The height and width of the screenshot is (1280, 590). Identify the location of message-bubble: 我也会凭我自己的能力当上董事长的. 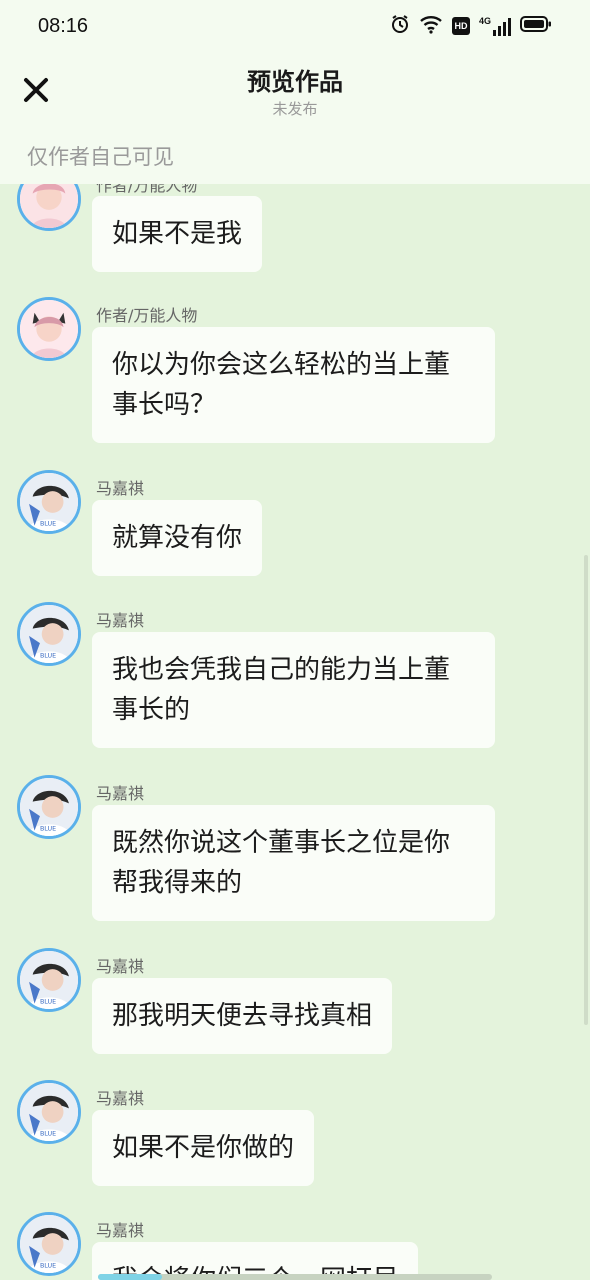
(293, 690).